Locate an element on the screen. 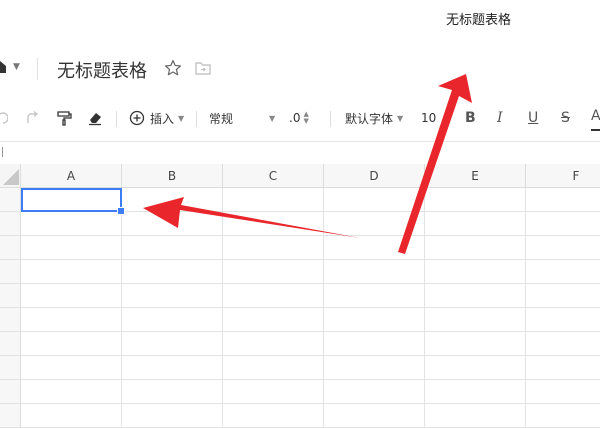 This screenshot has height=428, width=600. column-header-a: A is located at coordinates (71, 176).